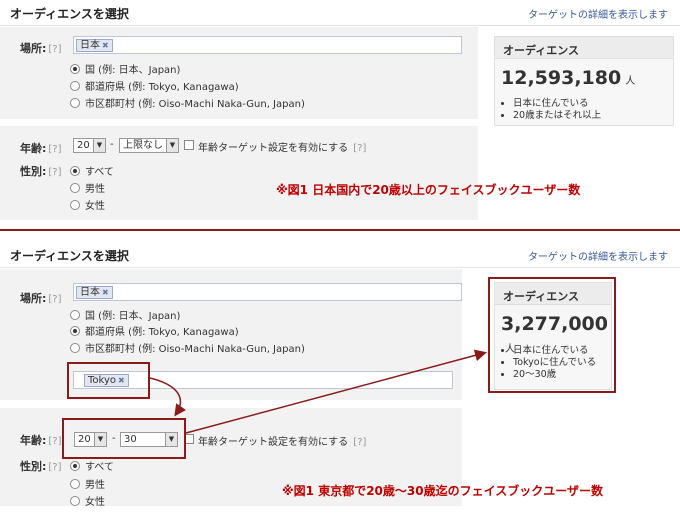  I want to click on age-min-select: 20 ▼, so click(89, 145).